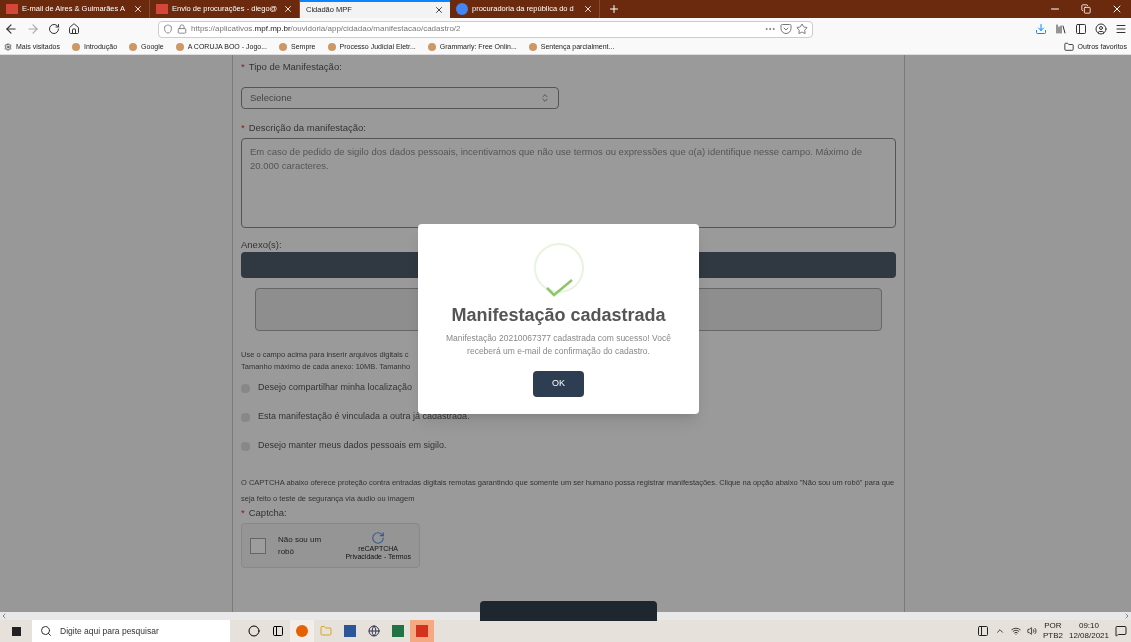  Describe the element at coordinates (307, 127) in the screenshot. I see `field-label: Descrição da manifestação:` at that location.